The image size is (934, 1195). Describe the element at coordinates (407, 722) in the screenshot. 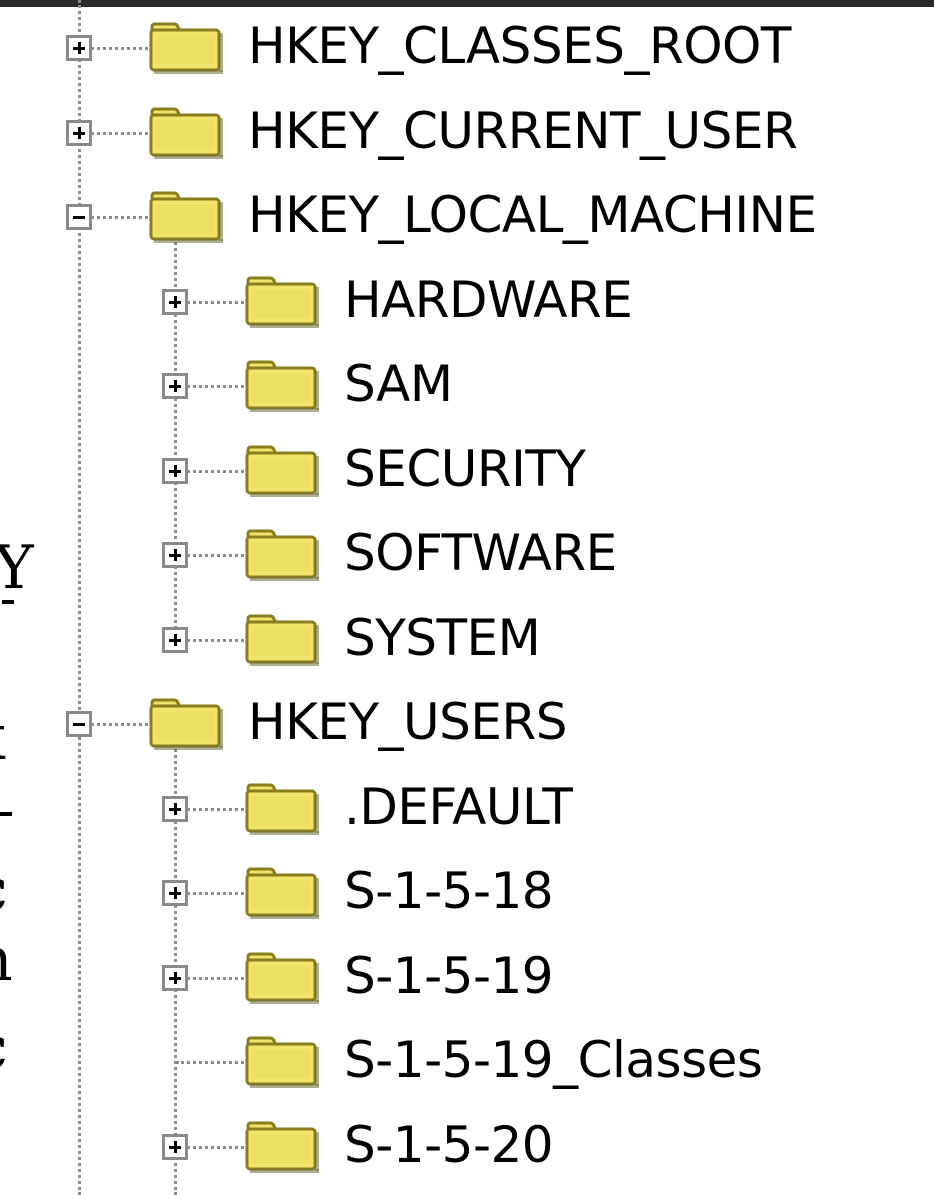

I see `tree-node-label: HKEY_USERS` at that location.